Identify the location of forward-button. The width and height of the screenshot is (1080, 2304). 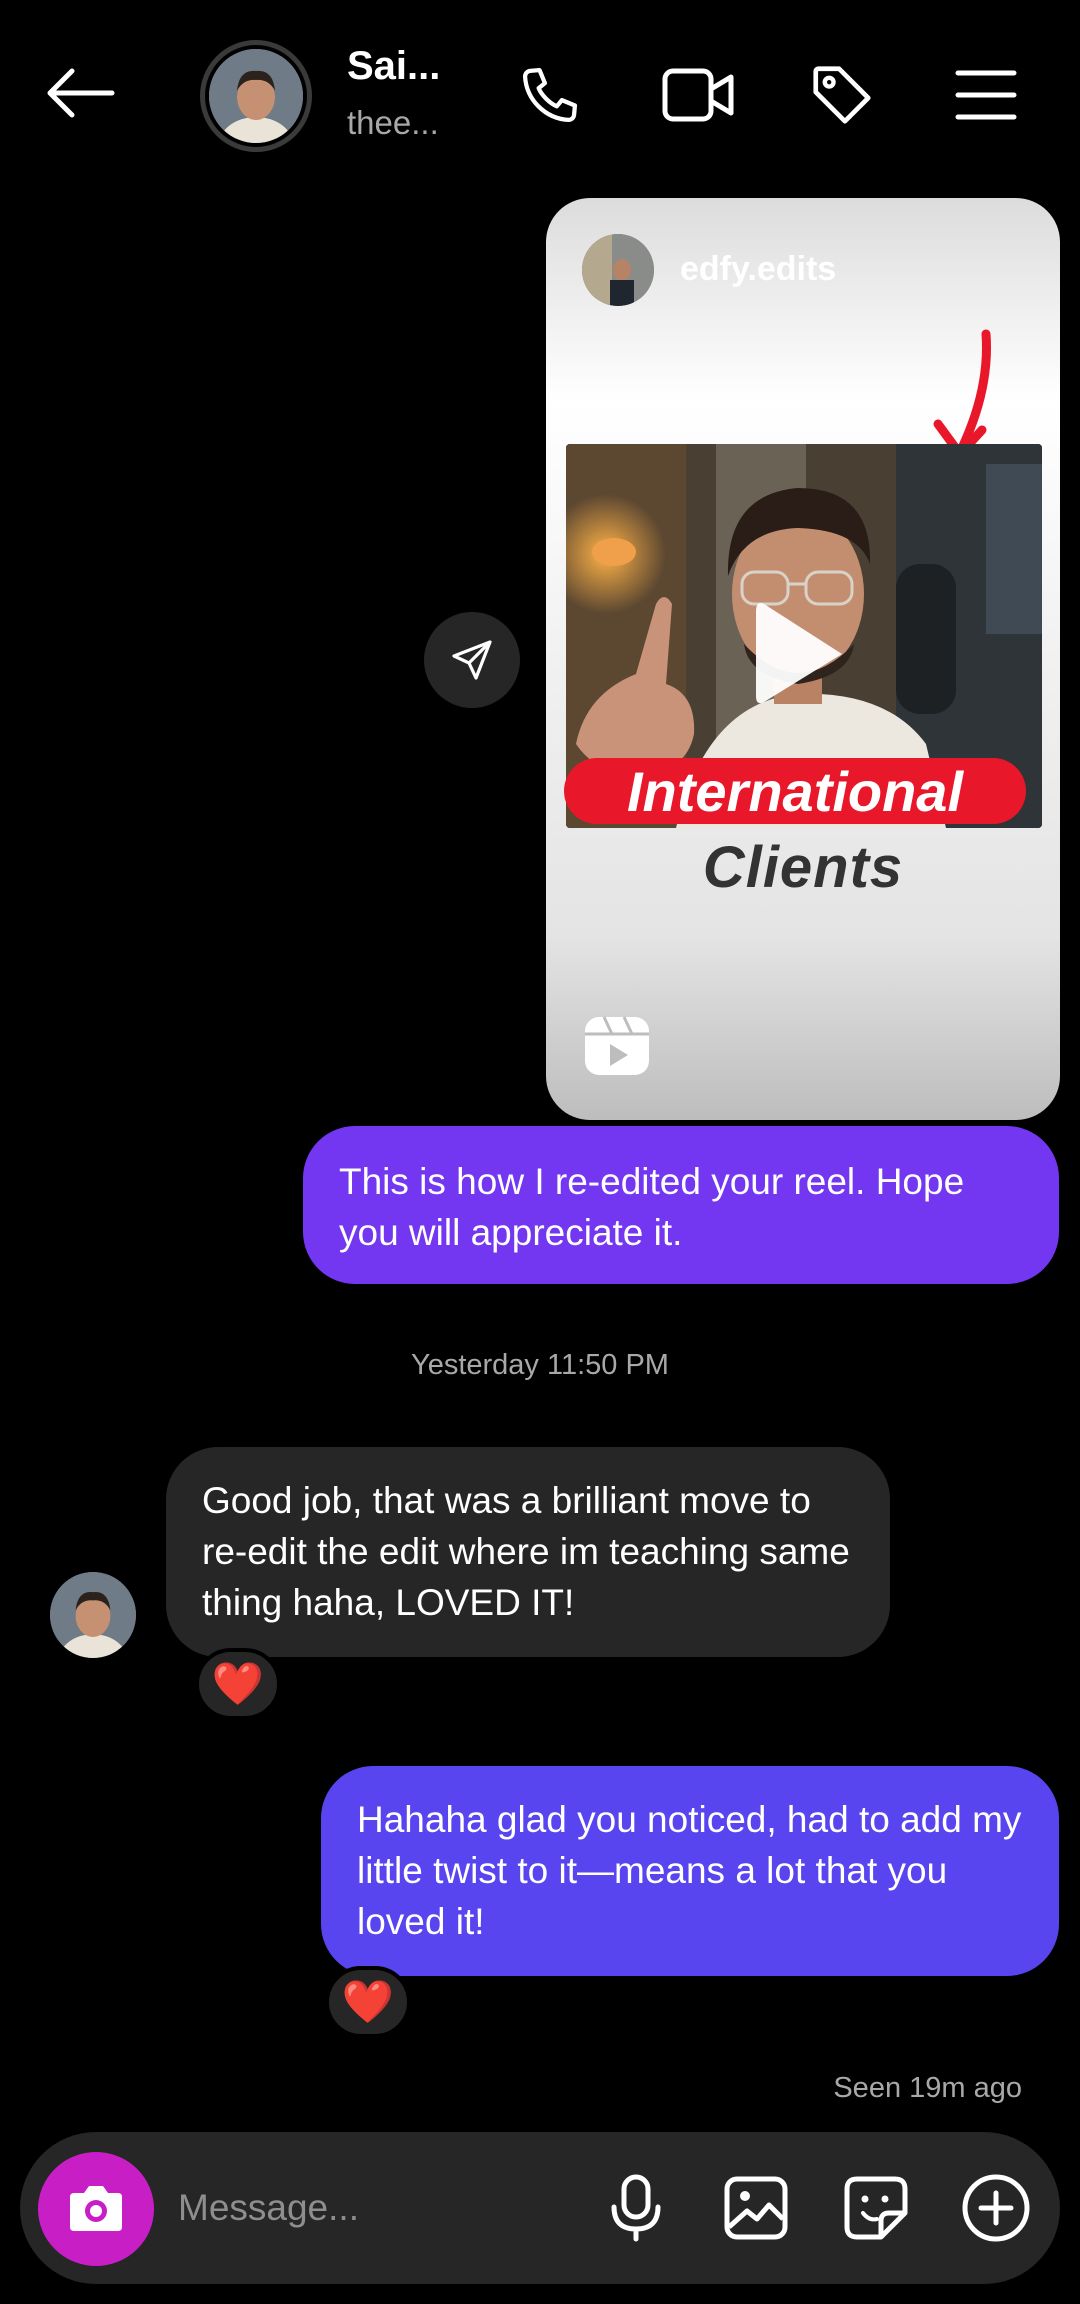
(472, 660).